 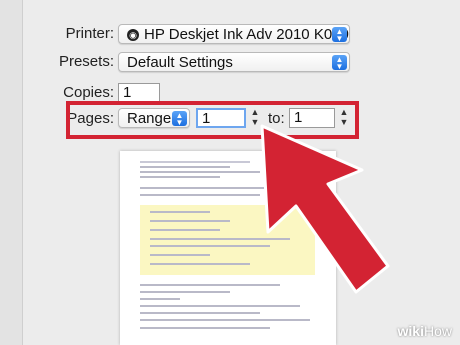 What do you see at coordinates (437, 331) in the screenshot?
I see `watermark-suffix: How` at bounding box center [437, 331].